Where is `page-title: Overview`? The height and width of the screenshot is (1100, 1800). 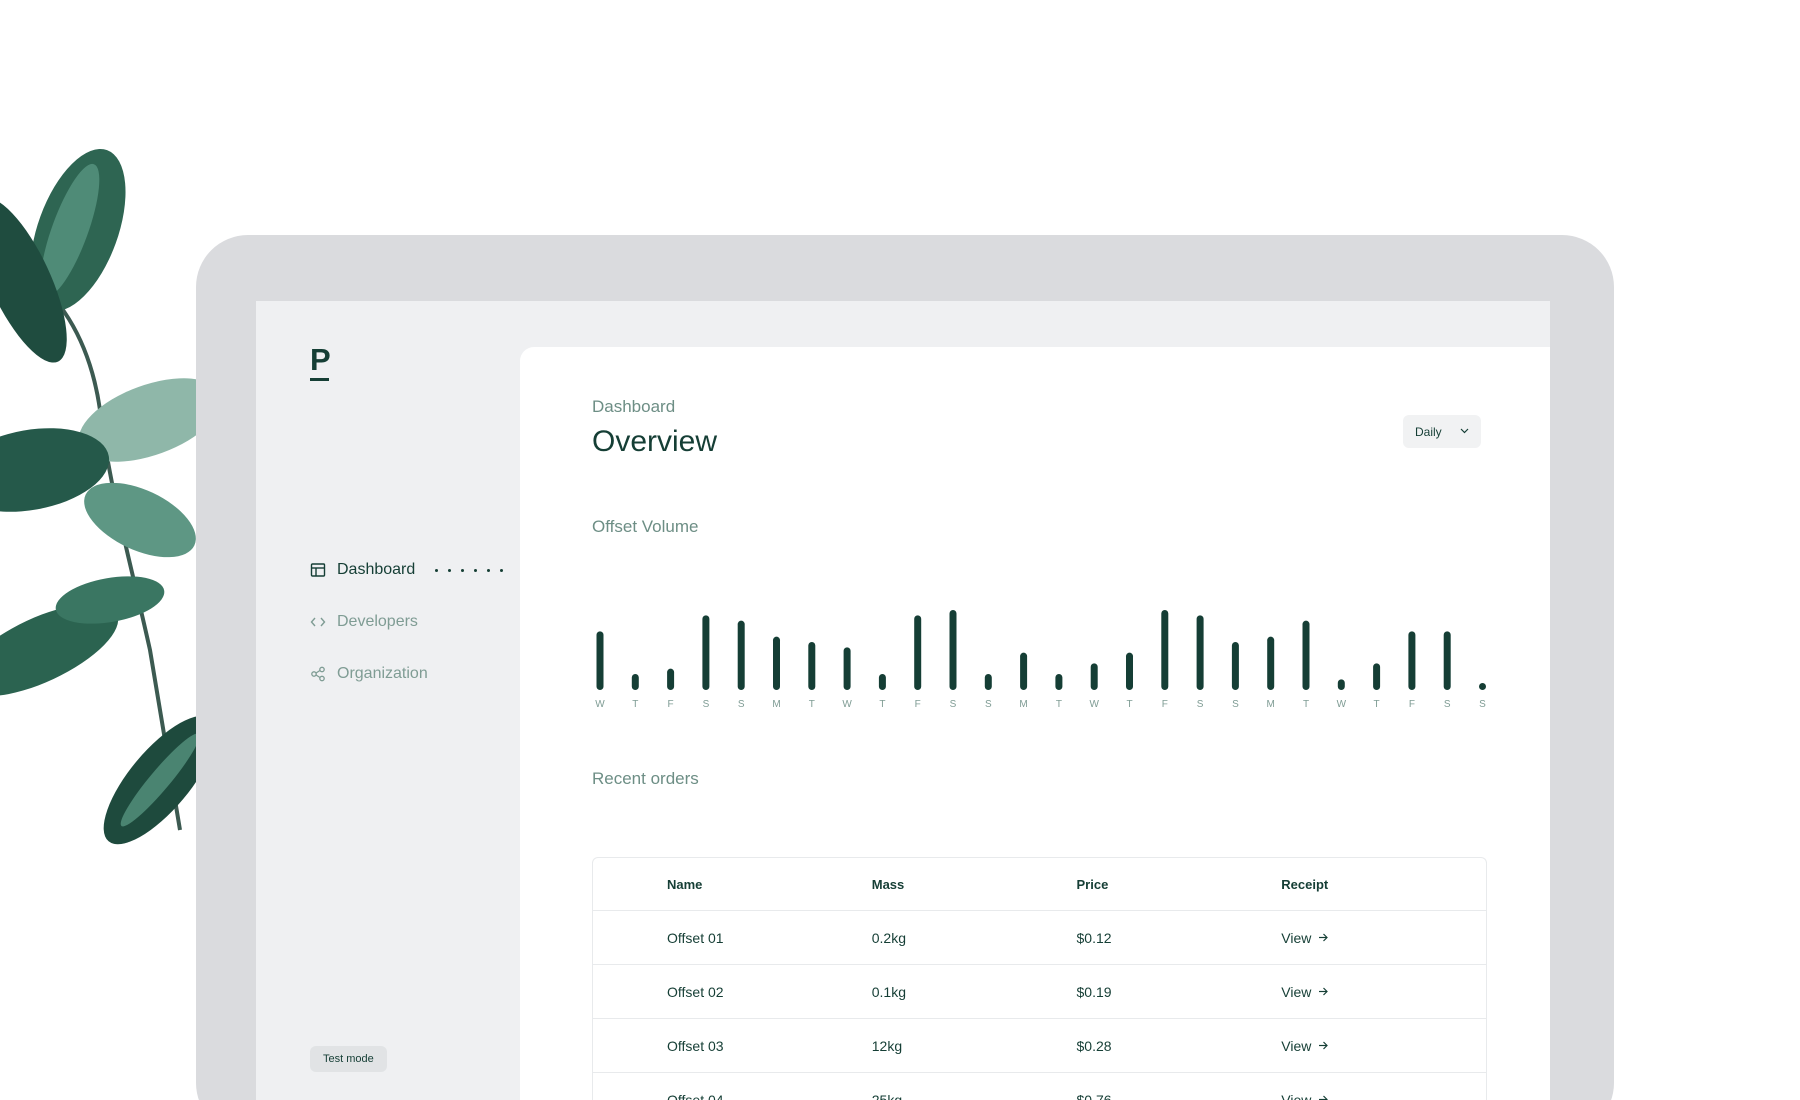 page-title: Overview is located at coordinates (655, 441).